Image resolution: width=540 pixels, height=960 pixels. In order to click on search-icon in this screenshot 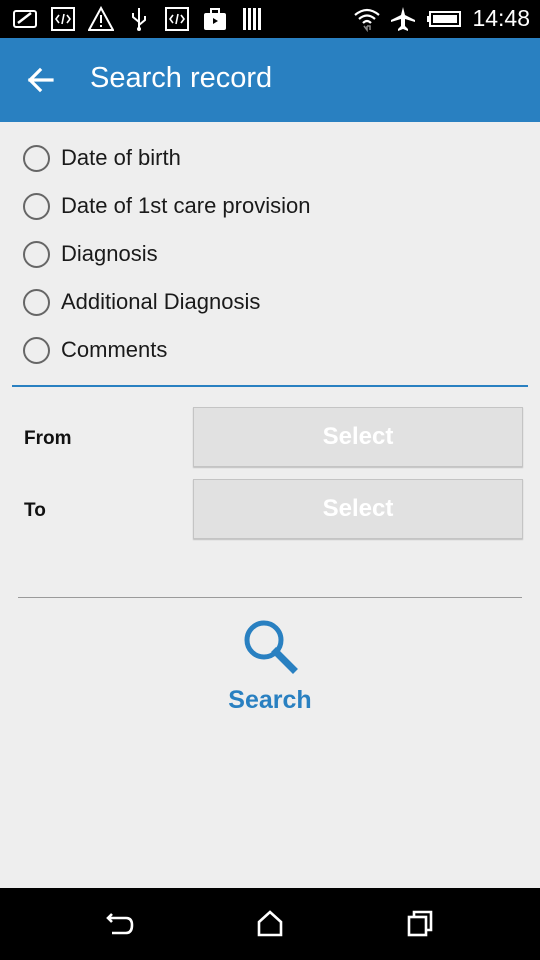, I will do `click(271, 647)`.